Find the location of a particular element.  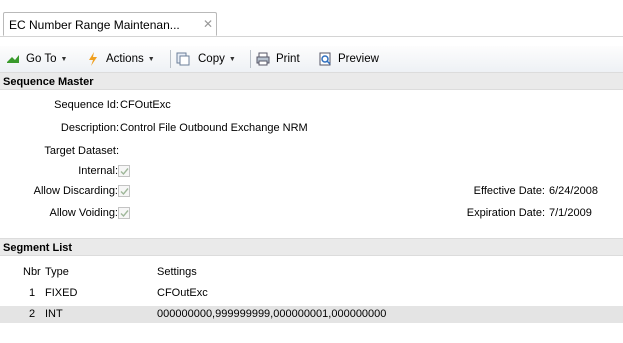

description-value: Control File Outbound Exchange NRM is located at coordinates (214, 128).